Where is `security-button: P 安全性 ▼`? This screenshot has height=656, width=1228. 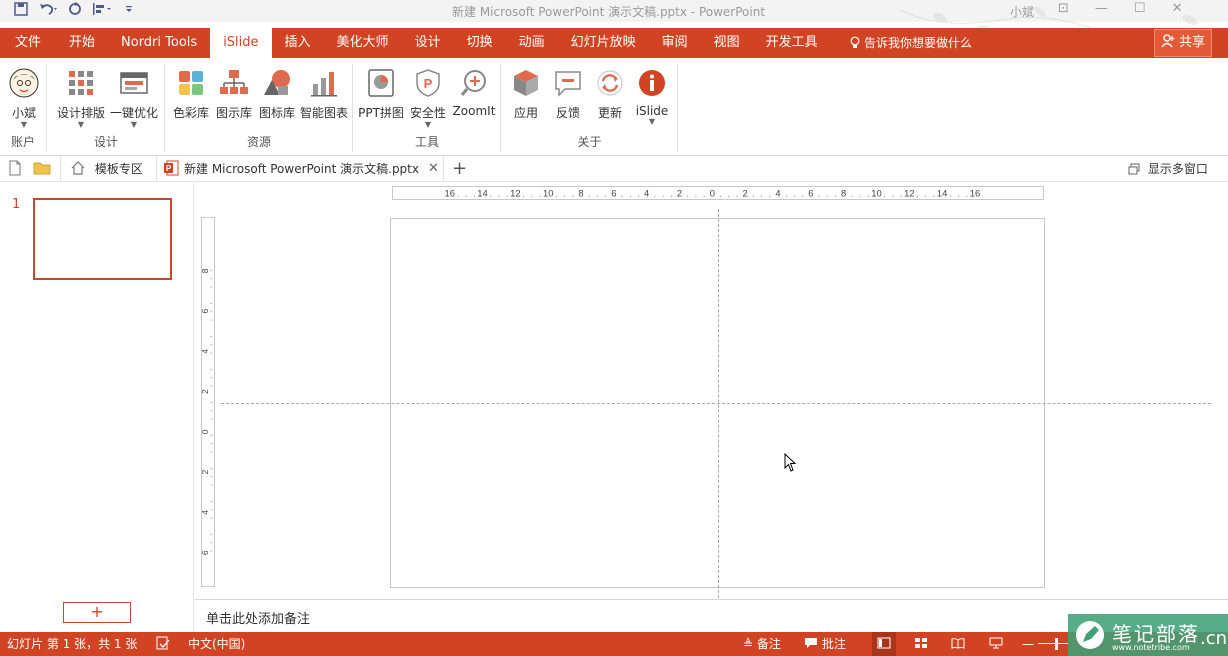 security-button: P 安全性 ▼ is located at coordinates (428, 98).